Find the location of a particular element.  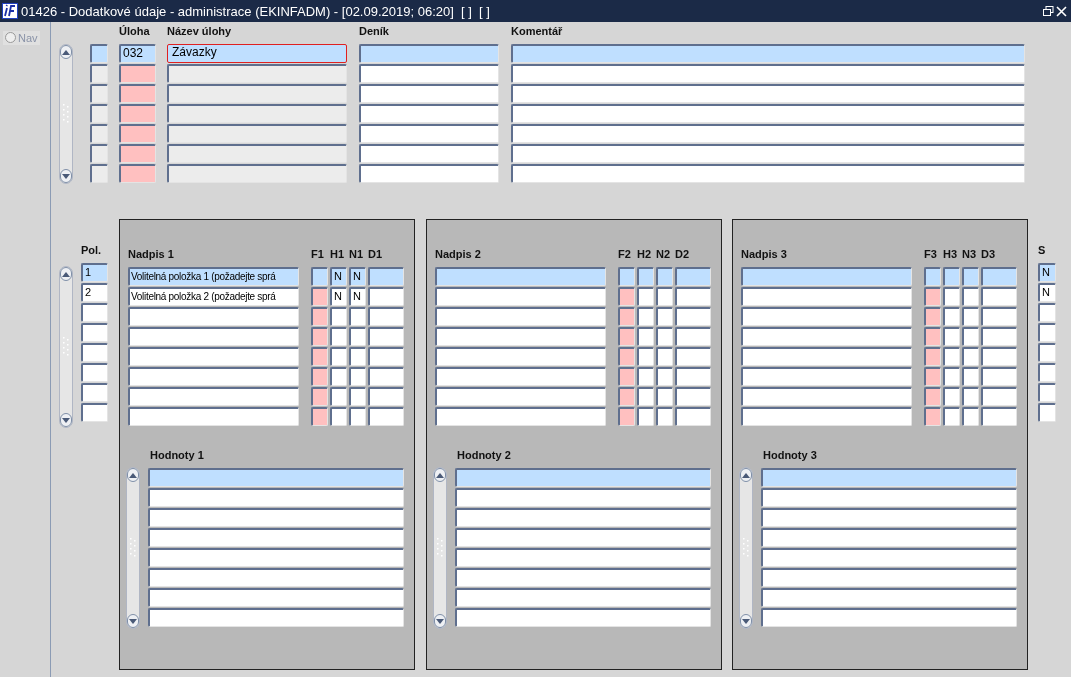

restore-icon is located at coordinates (1048, 11).